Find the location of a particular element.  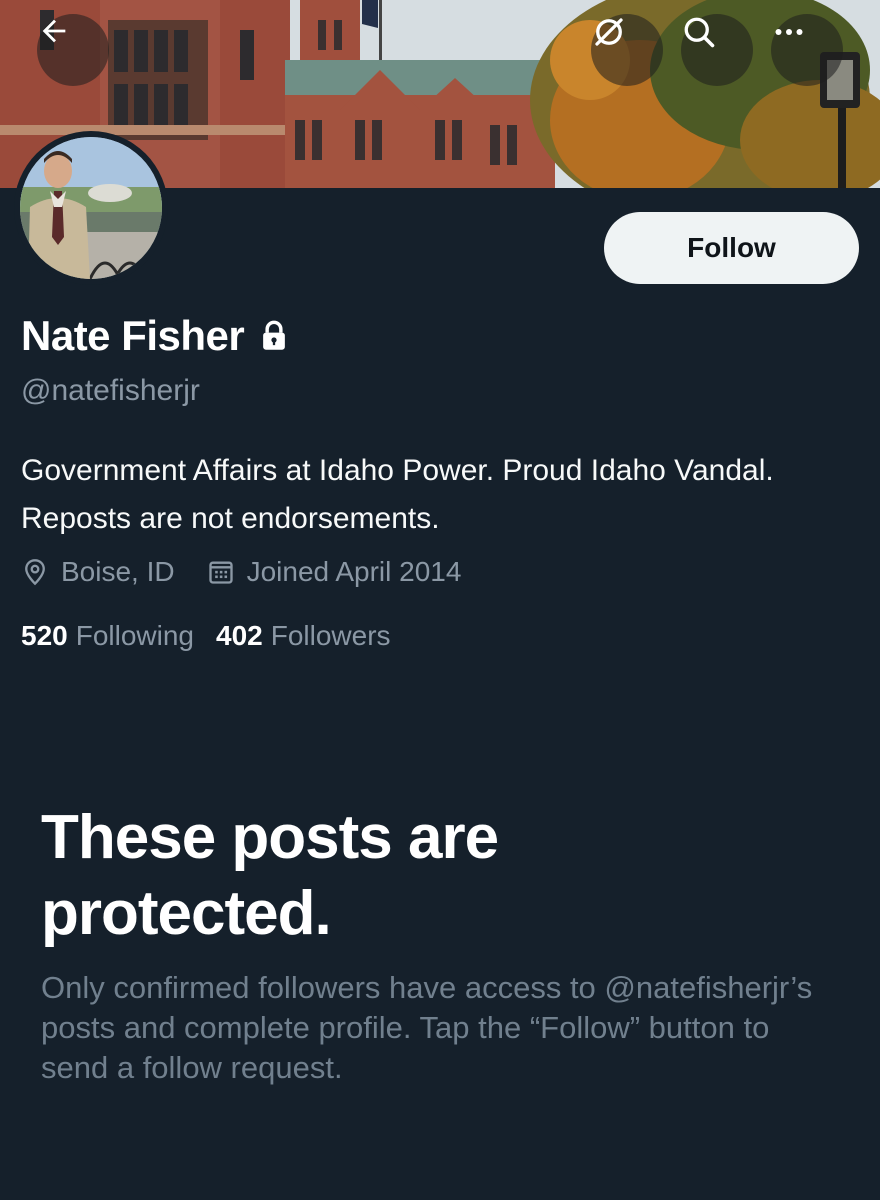

profile-name: Nate Fisher is located at coordinates (133, 335).